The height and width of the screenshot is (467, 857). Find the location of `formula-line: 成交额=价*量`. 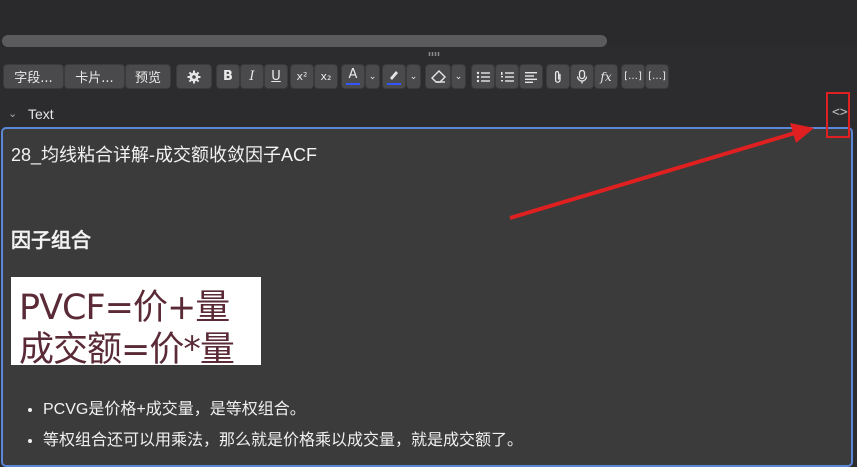

formula-line: 成交额=价*量 is located at coordinates (127, 350).